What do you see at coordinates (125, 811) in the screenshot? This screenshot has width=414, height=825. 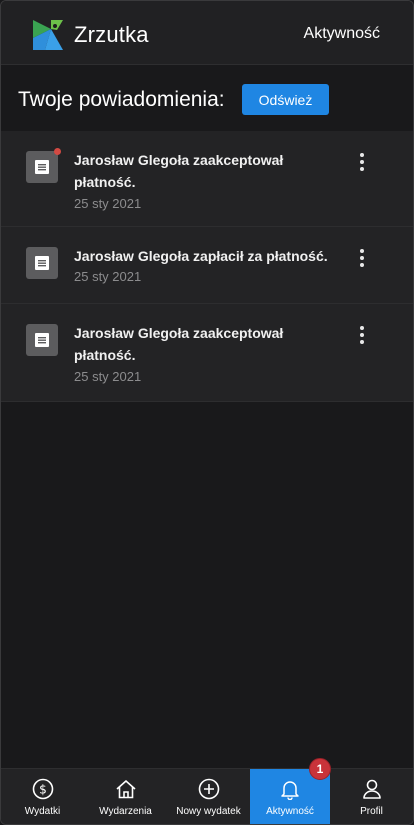 I see `nav-label: Wydarzenia` at bounding box center [125, 811].